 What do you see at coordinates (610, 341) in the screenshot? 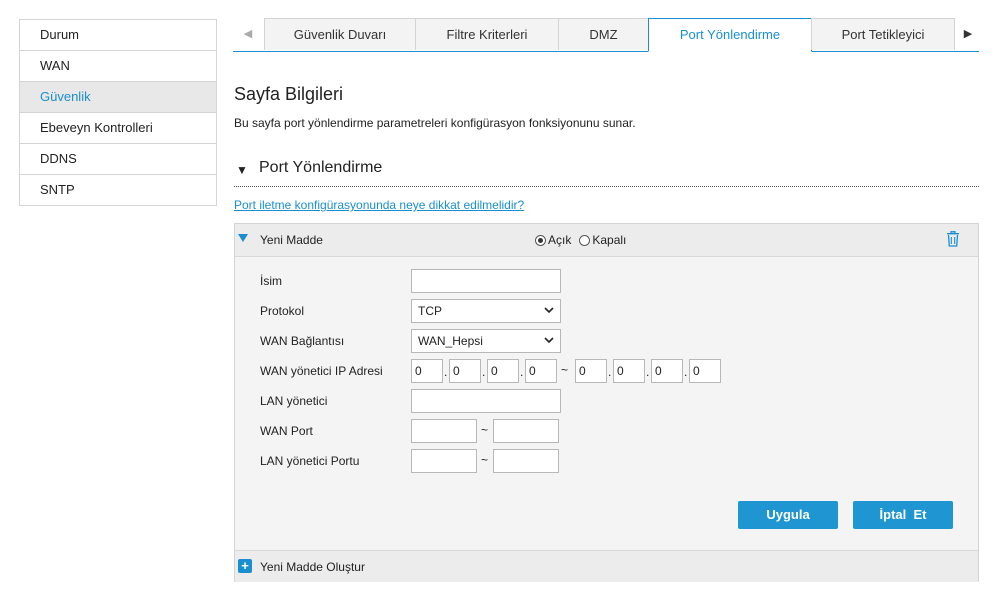
I see `row-wan-connection: WAN Bağlantısı WAN_Hepsi` at bounding box center [610, 341].